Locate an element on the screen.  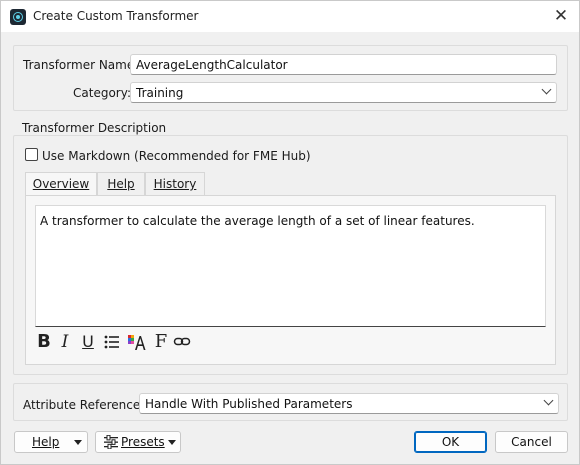
close-button: ✕ is located at coordinates (561, 16).